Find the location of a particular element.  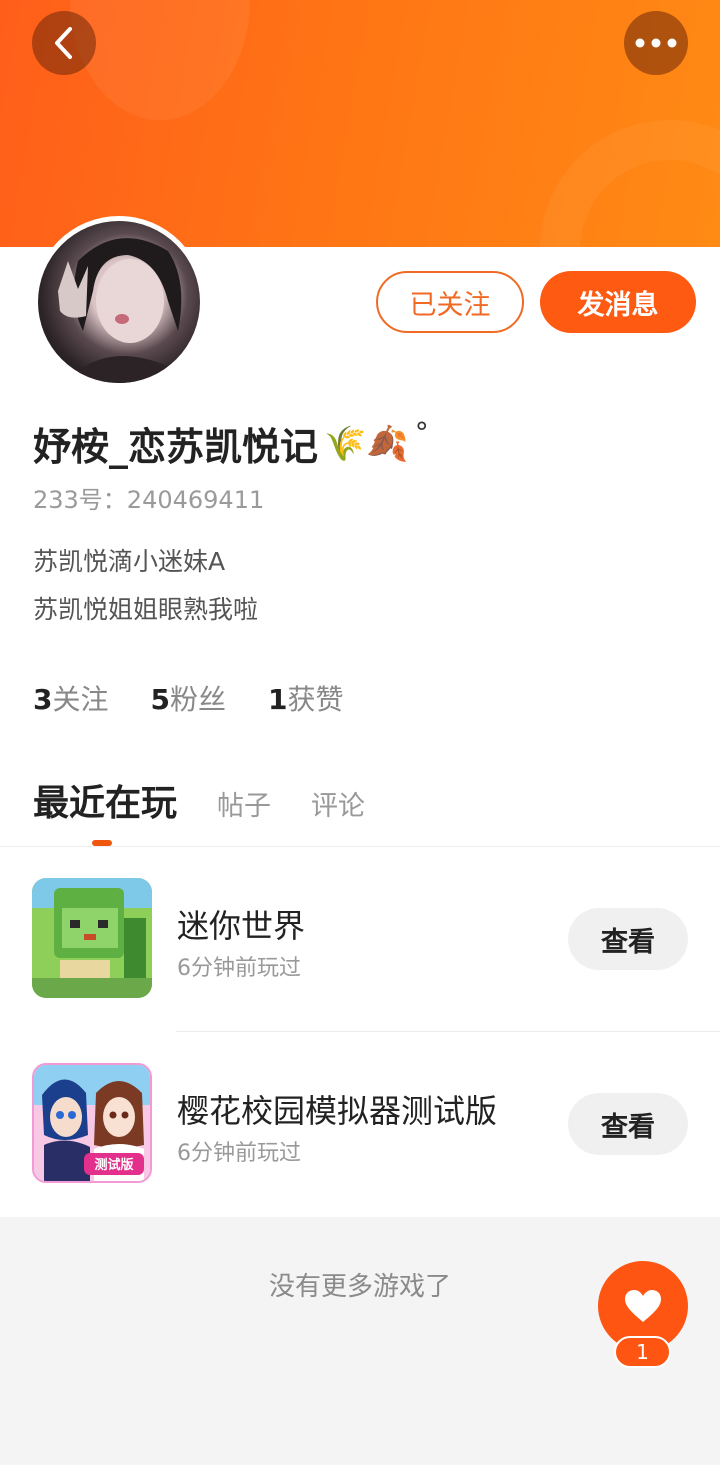

stat-followers: 5粉丝 is located at coordinates (189, 698).